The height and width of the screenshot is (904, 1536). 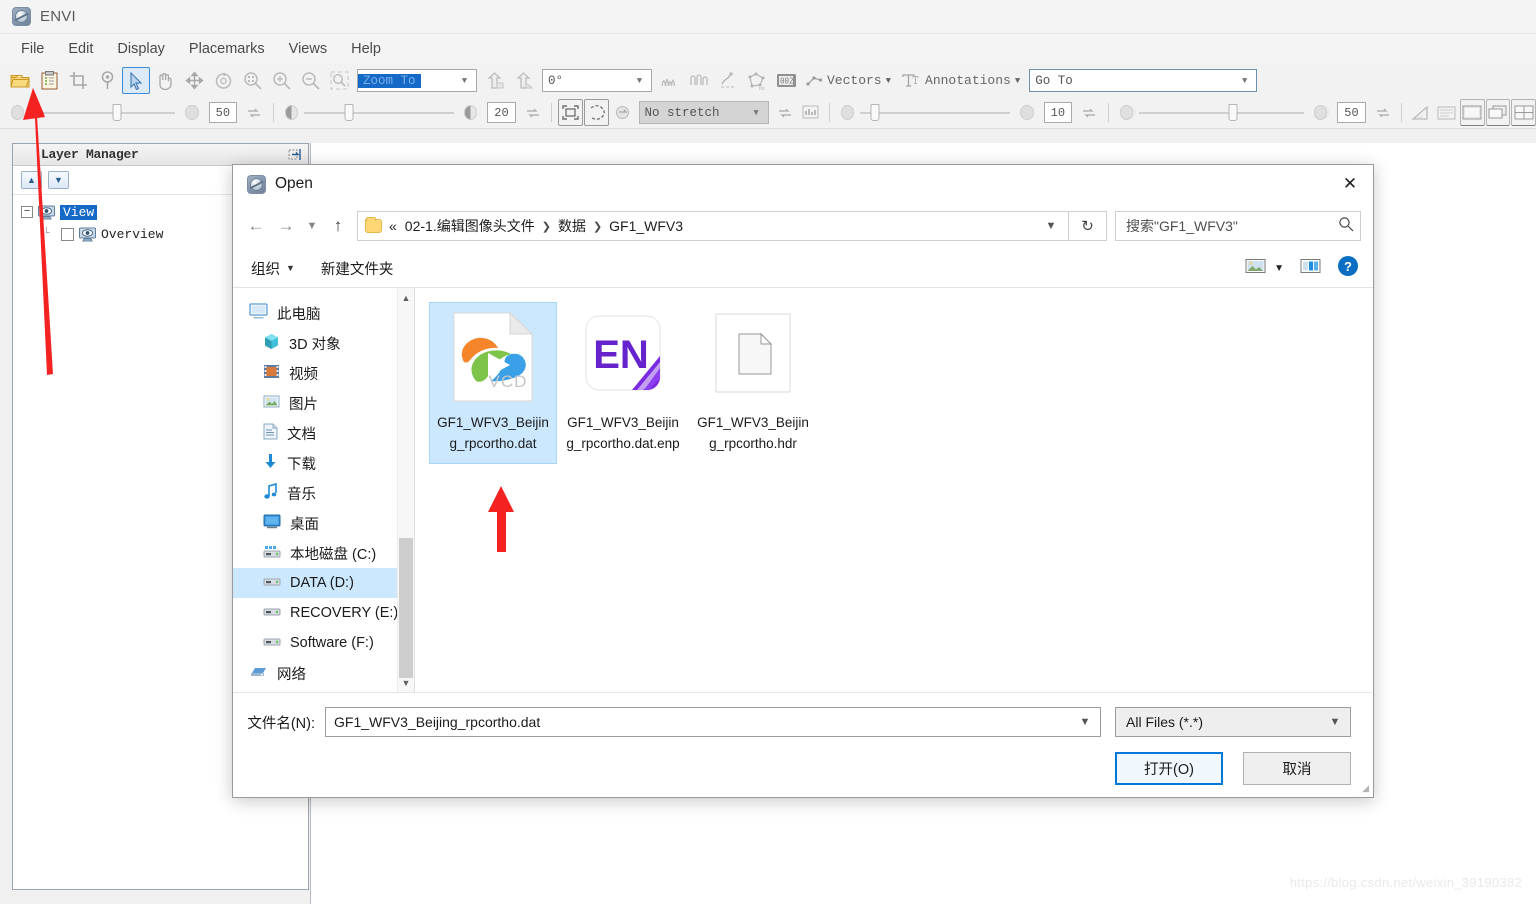 I want to click on zoom-out-icon, so click(x=310, y=80).